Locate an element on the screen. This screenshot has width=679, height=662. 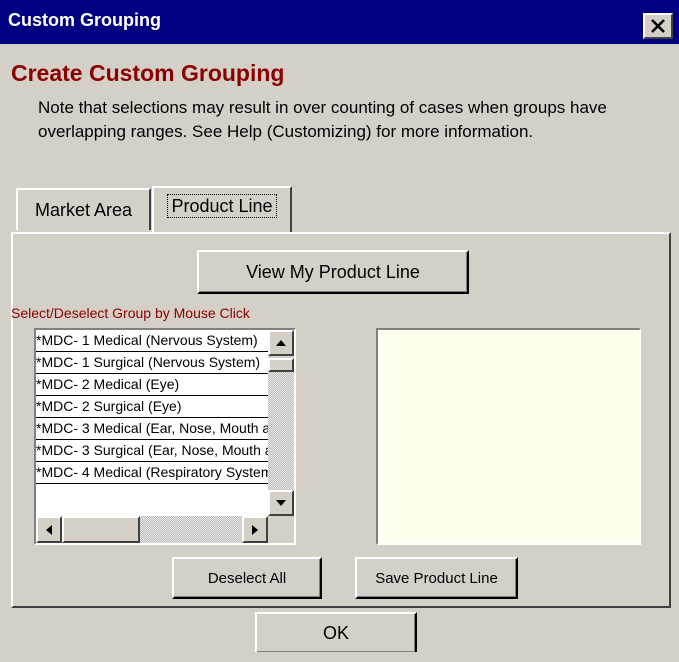
close-icon is located at coordinates (658, 26).